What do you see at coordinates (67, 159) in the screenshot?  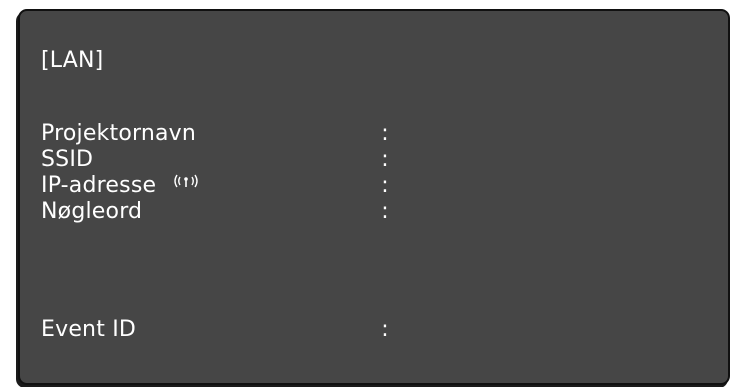 I see `ssid-label: SSID` at bounding box center [67, 159].